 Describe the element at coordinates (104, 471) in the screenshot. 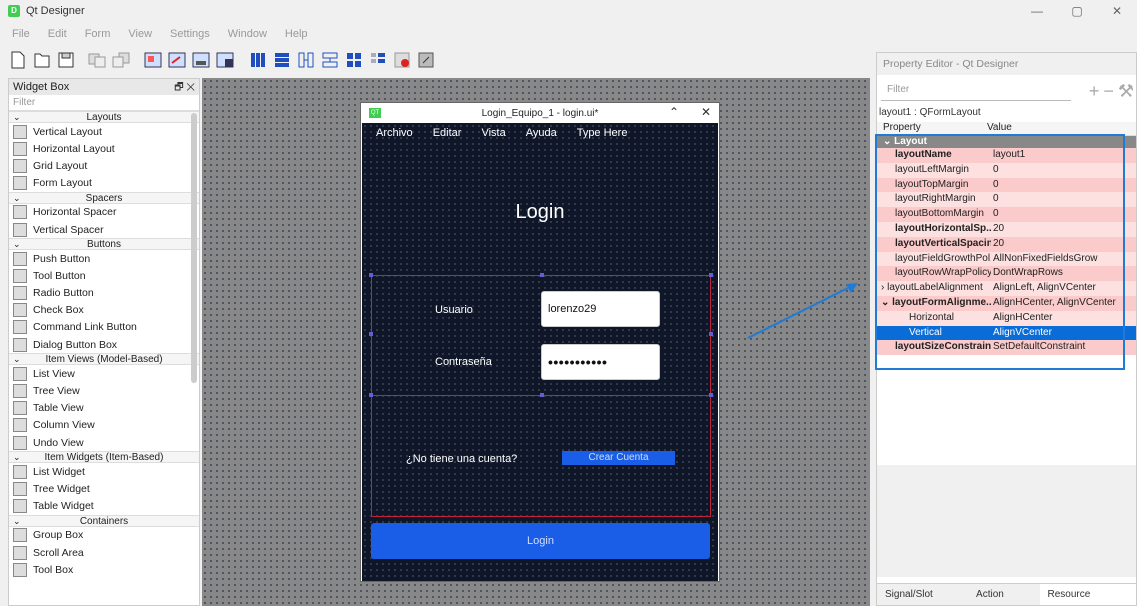

I see `widget-item: List Widget` at that location.